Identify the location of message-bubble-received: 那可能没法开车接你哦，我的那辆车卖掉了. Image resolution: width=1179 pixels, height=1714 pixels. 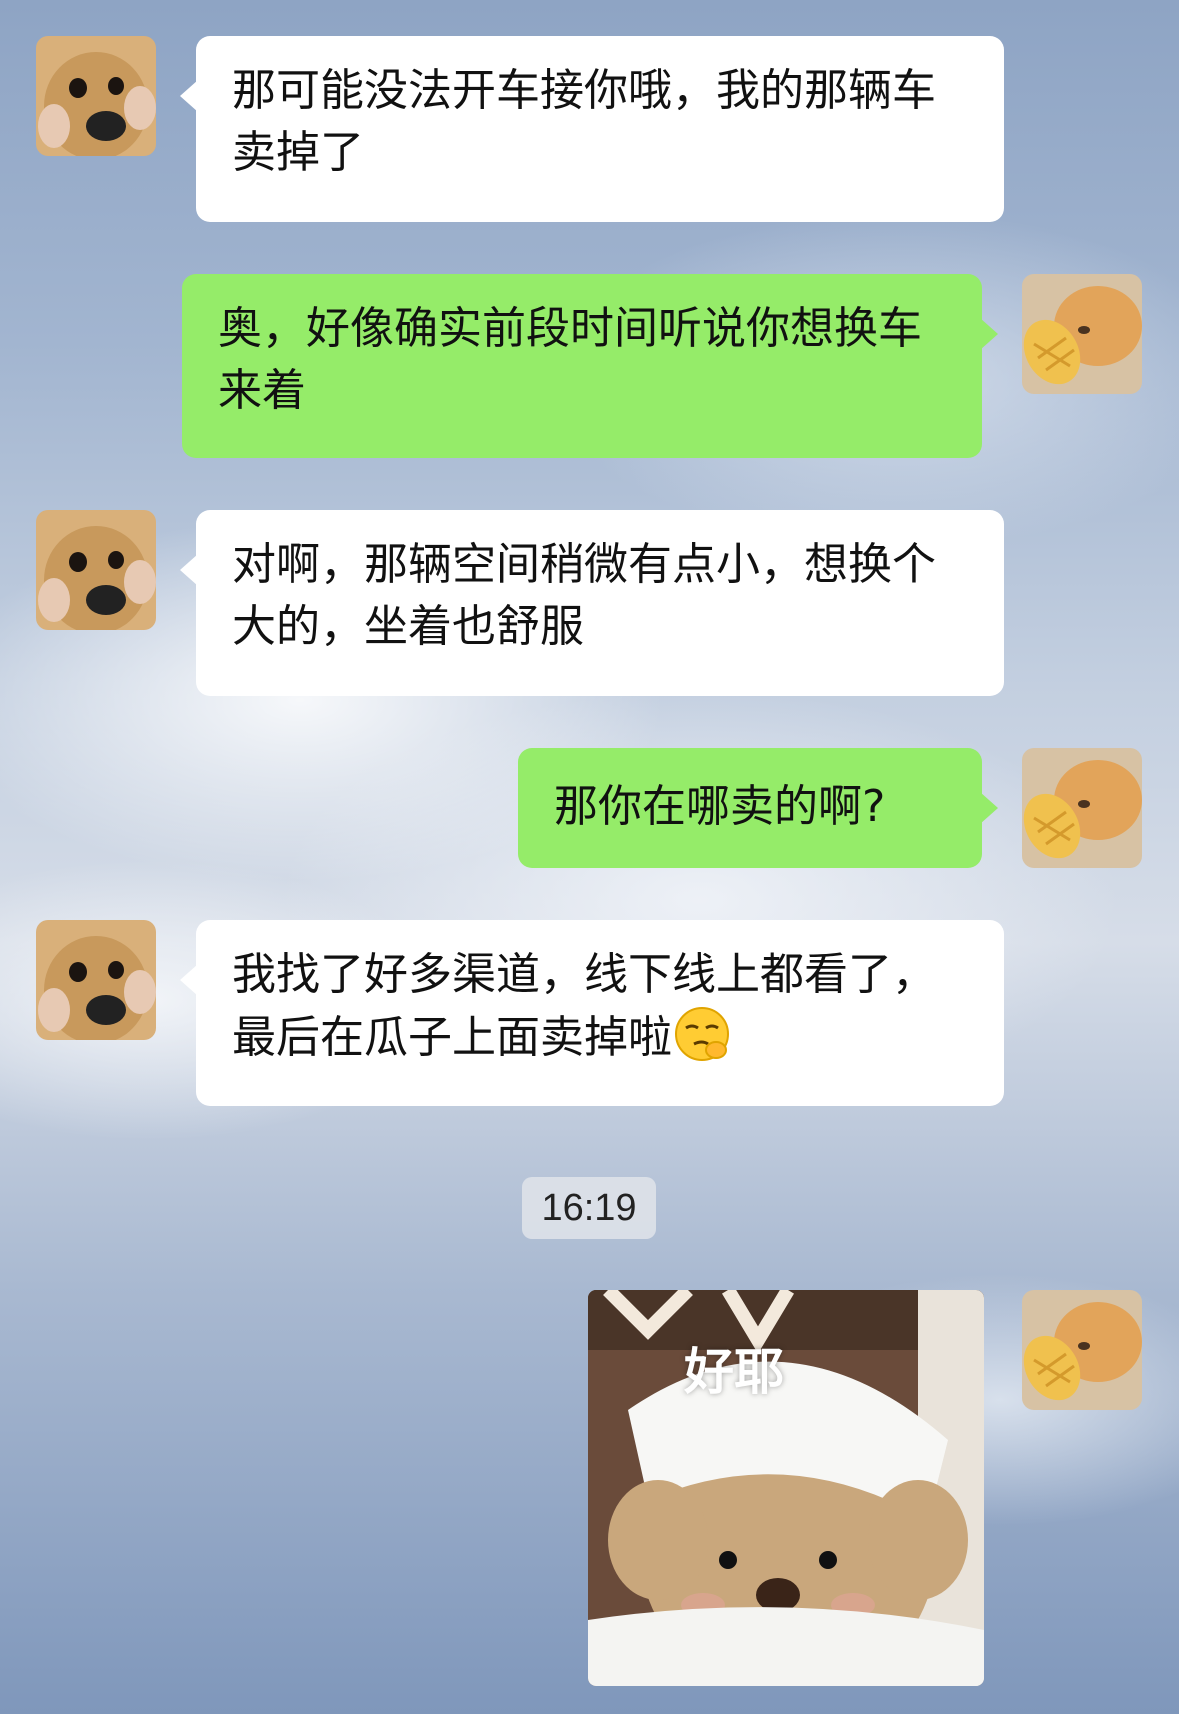
(592, 129).